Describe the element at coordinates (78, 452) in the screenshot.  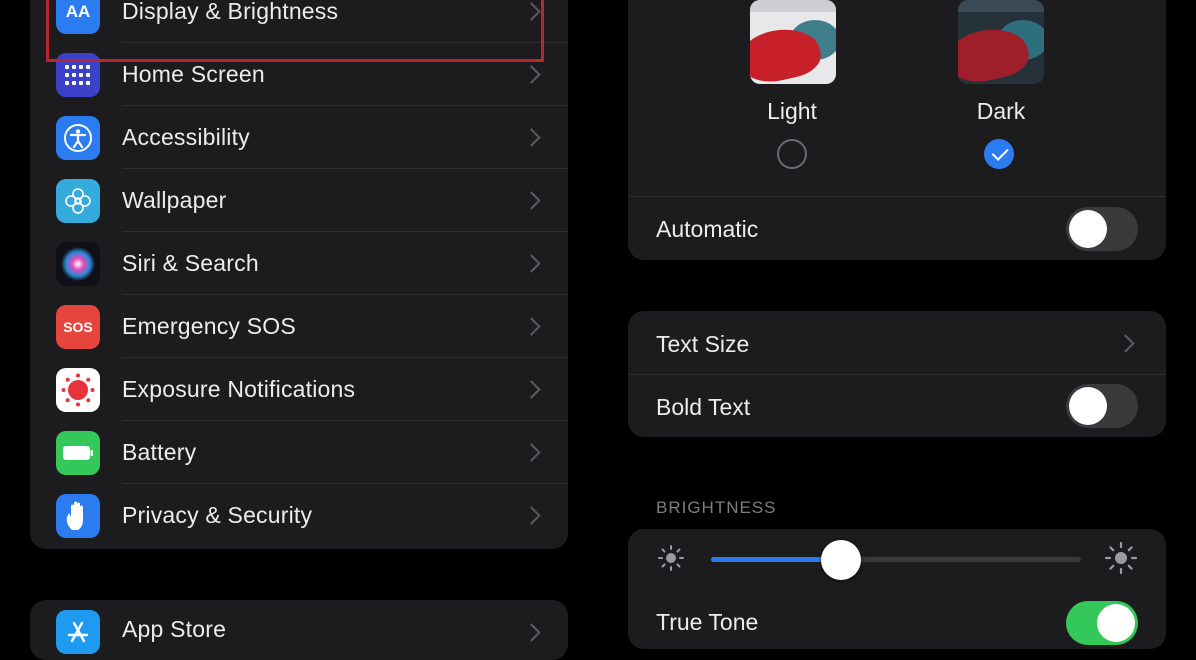
I see `battery-icon` at that location.